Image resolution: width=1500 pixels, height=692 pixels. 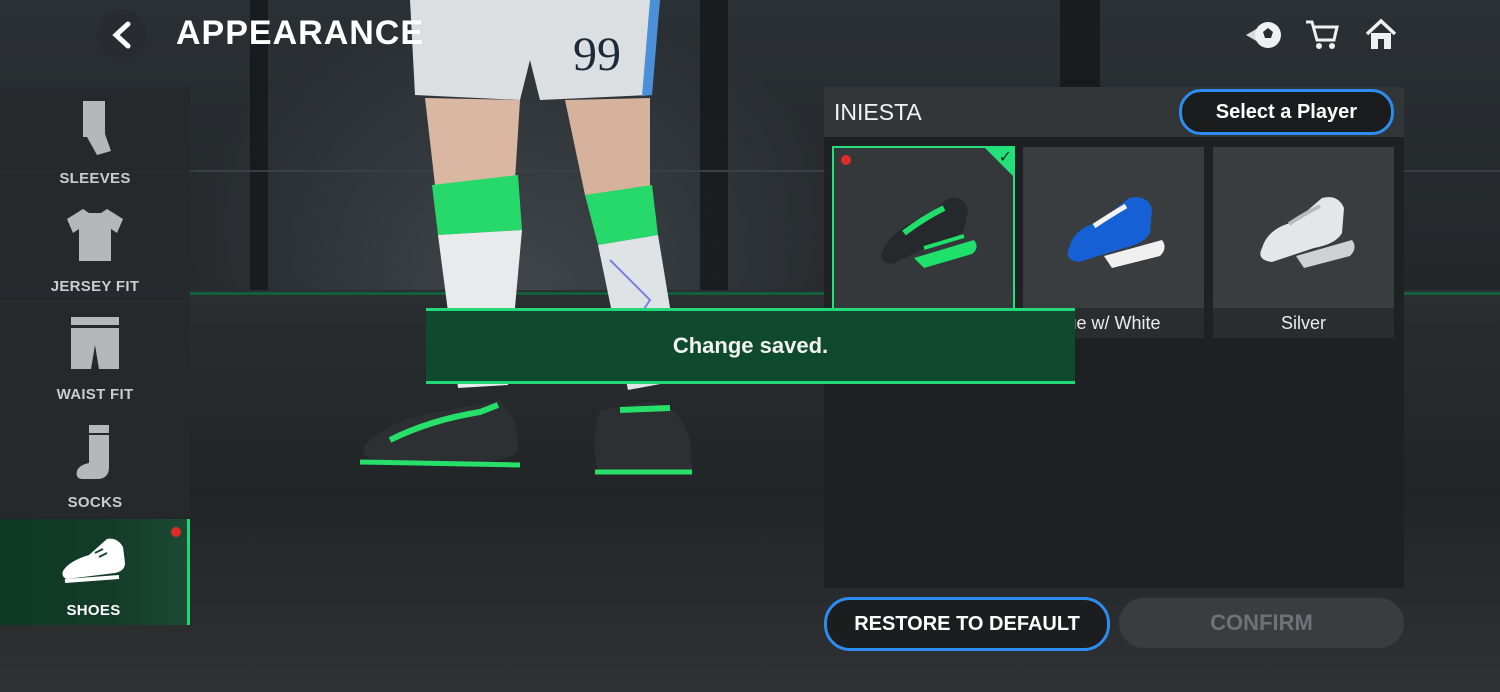 I want to click on panel-header: INIESTA Select a Player, so click(x=1114, y=112).